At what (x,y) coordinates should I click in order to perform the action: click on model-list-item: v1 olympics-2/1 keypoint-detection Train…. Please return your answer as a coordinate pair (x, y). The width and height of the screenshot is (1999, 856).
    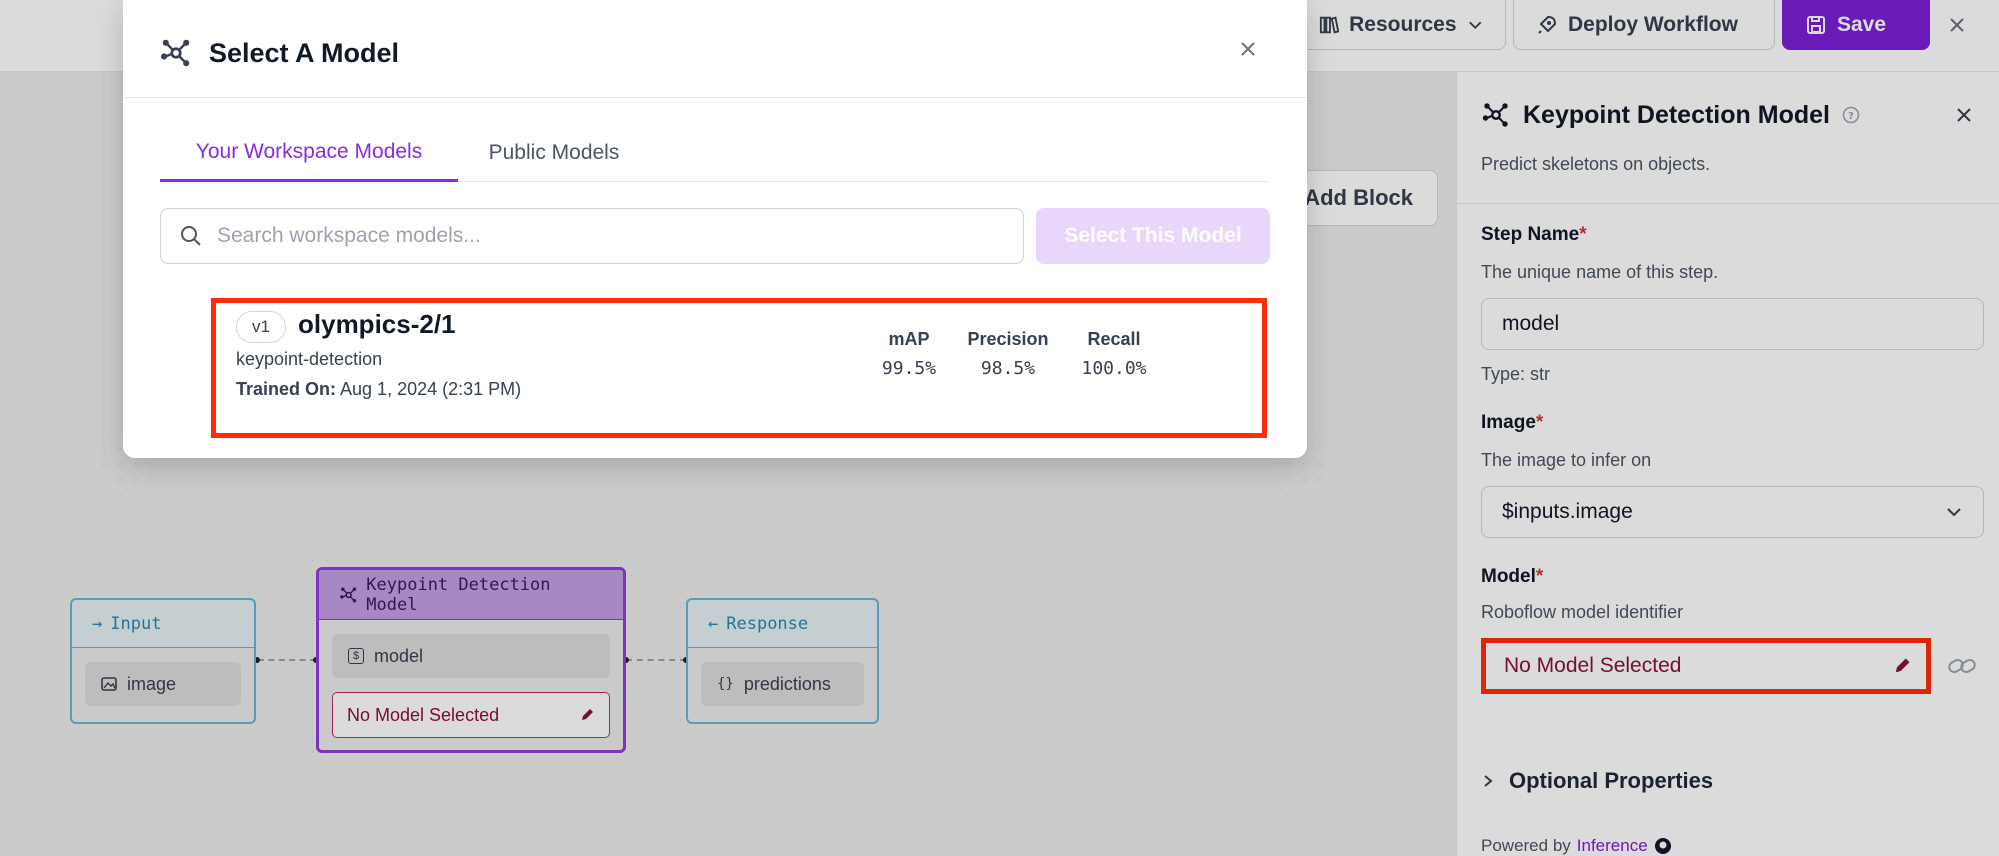
    Looking at the image, I should click on (739, 368).